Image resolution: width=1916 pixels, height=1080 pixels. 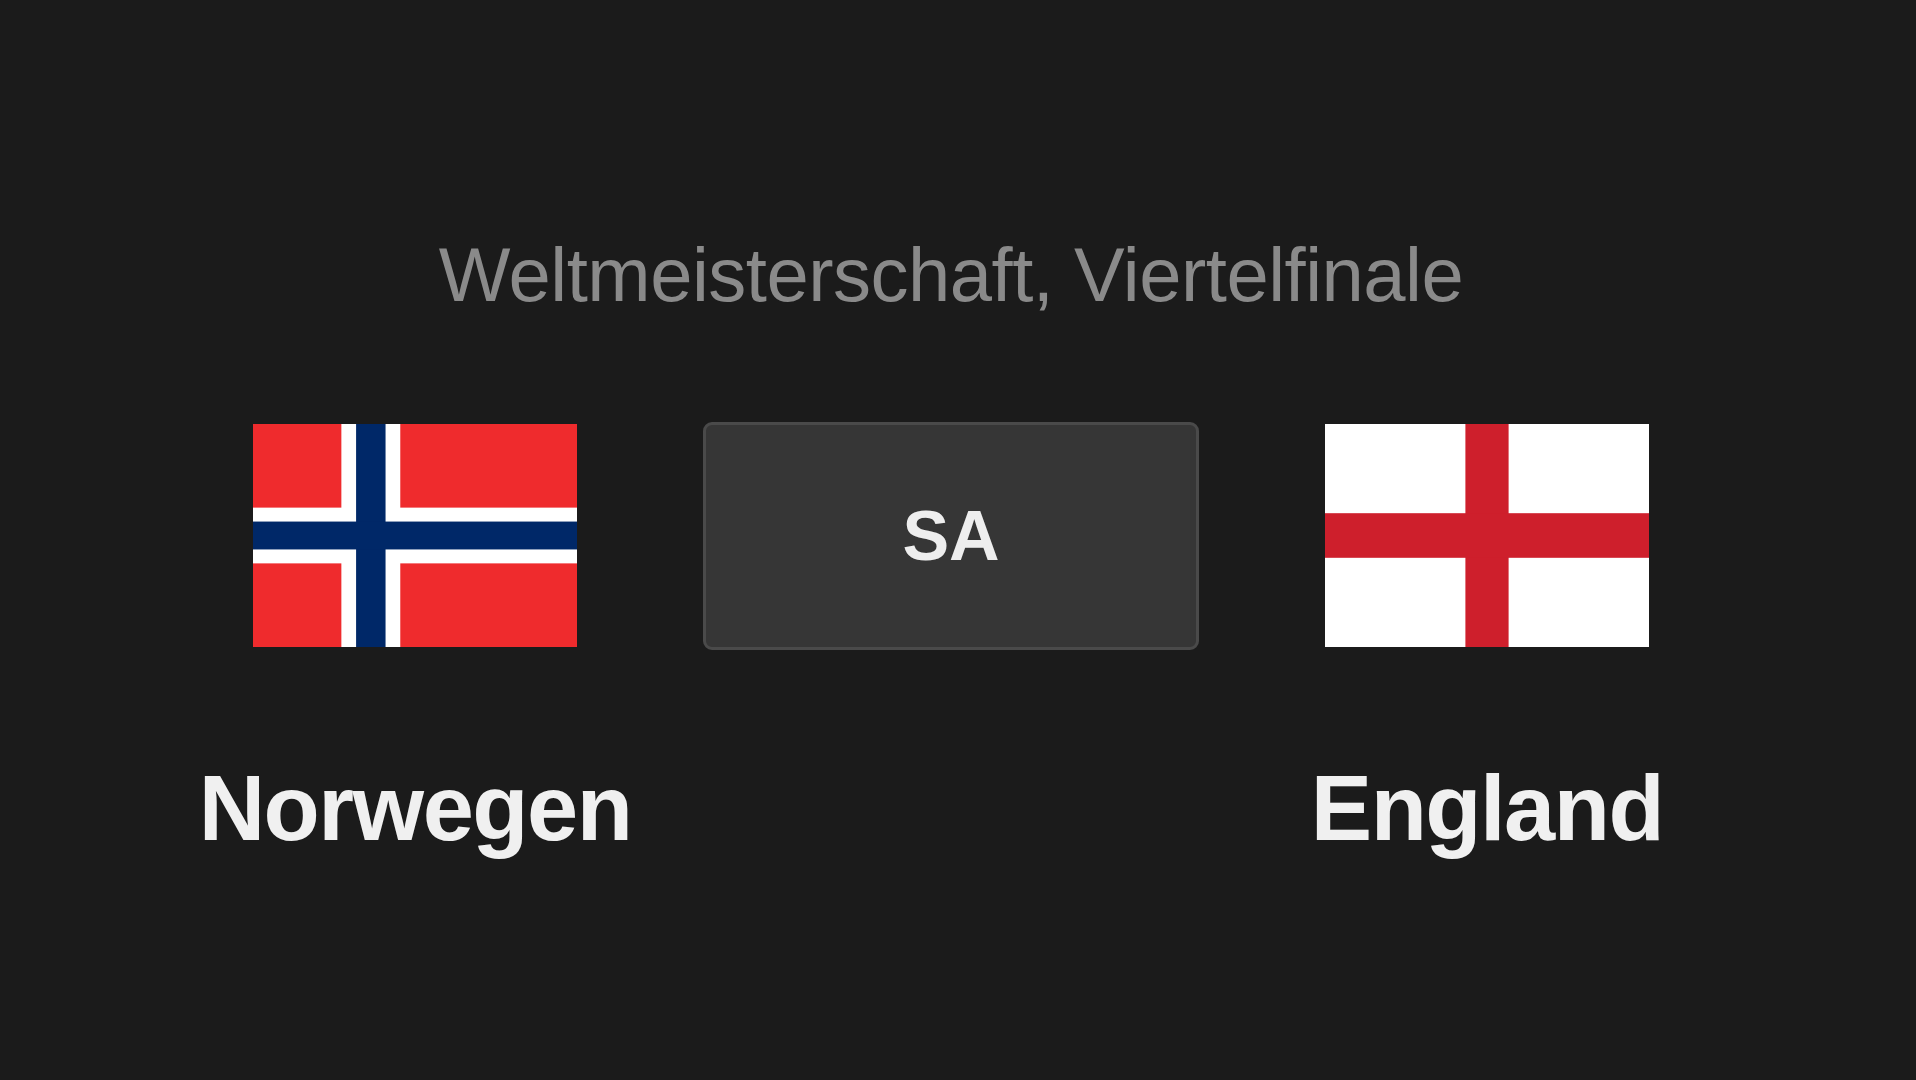 What do you see at coordinates (951, 536) in the screenshot?
I see `match-status: SA` at bounding box center [951, 536].